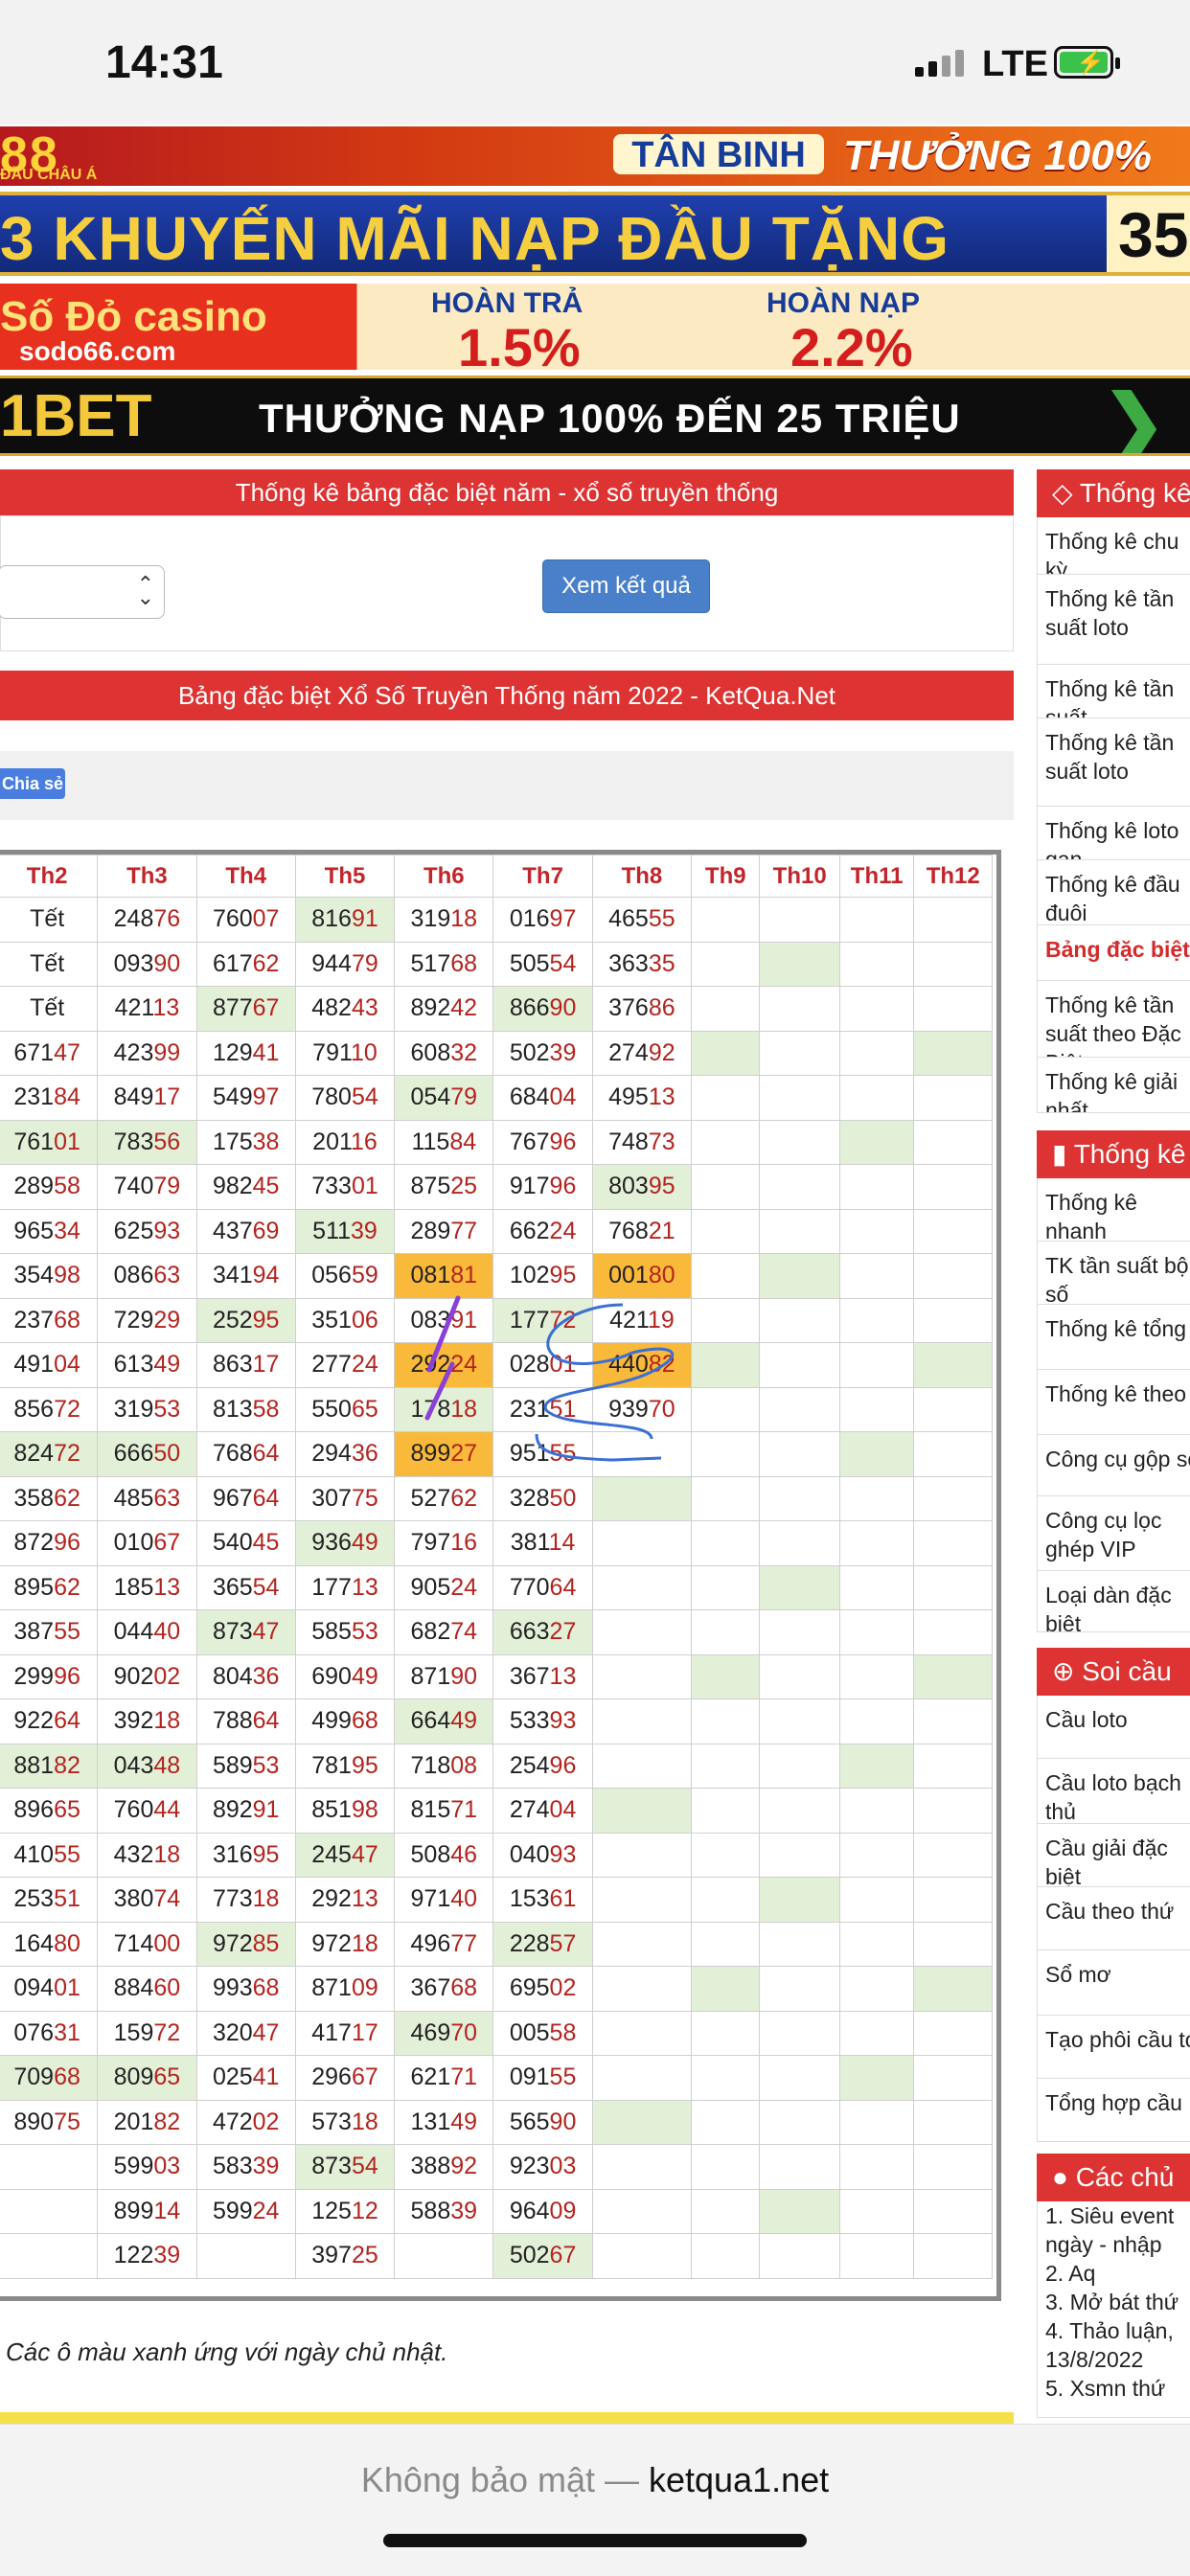  Describe the element at coordinates (34, 1988) in the screenshot. I see `result-prefix: 094` at that location.